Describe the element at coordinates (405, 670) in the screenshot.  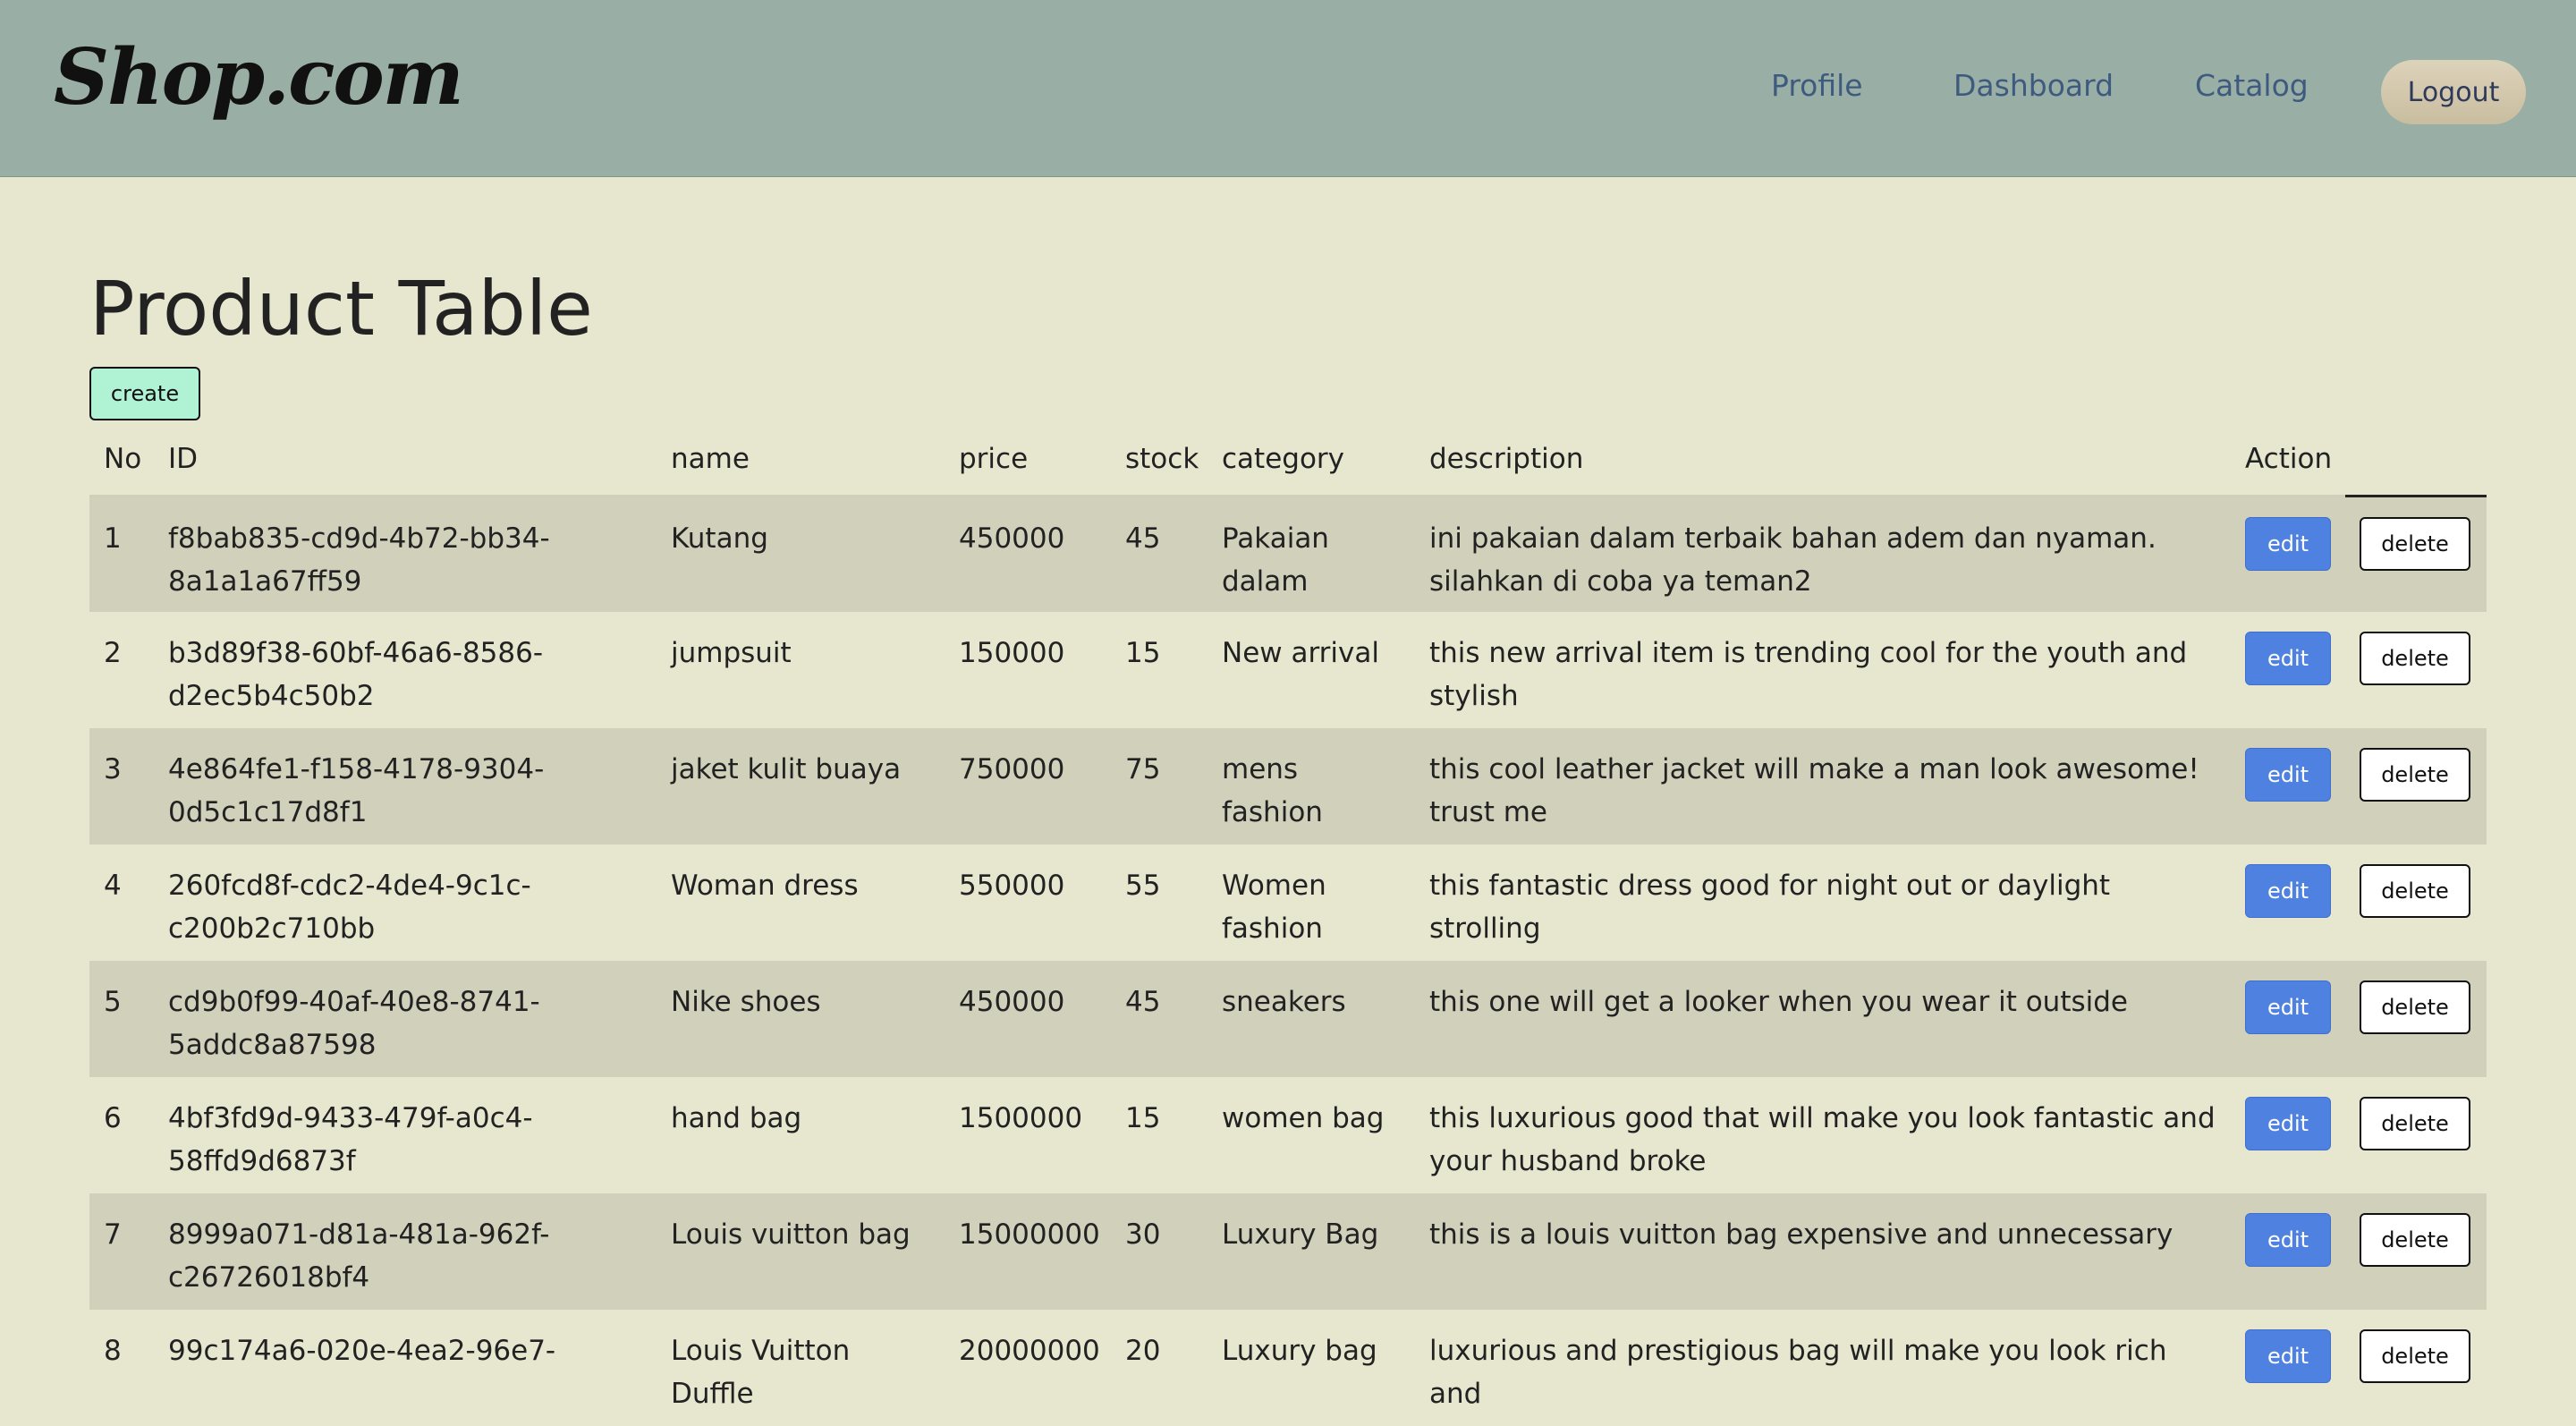
I see `cell-id: b3d89f38-60bf-46a6-8586-d2ec5b4c50b2` at that location.